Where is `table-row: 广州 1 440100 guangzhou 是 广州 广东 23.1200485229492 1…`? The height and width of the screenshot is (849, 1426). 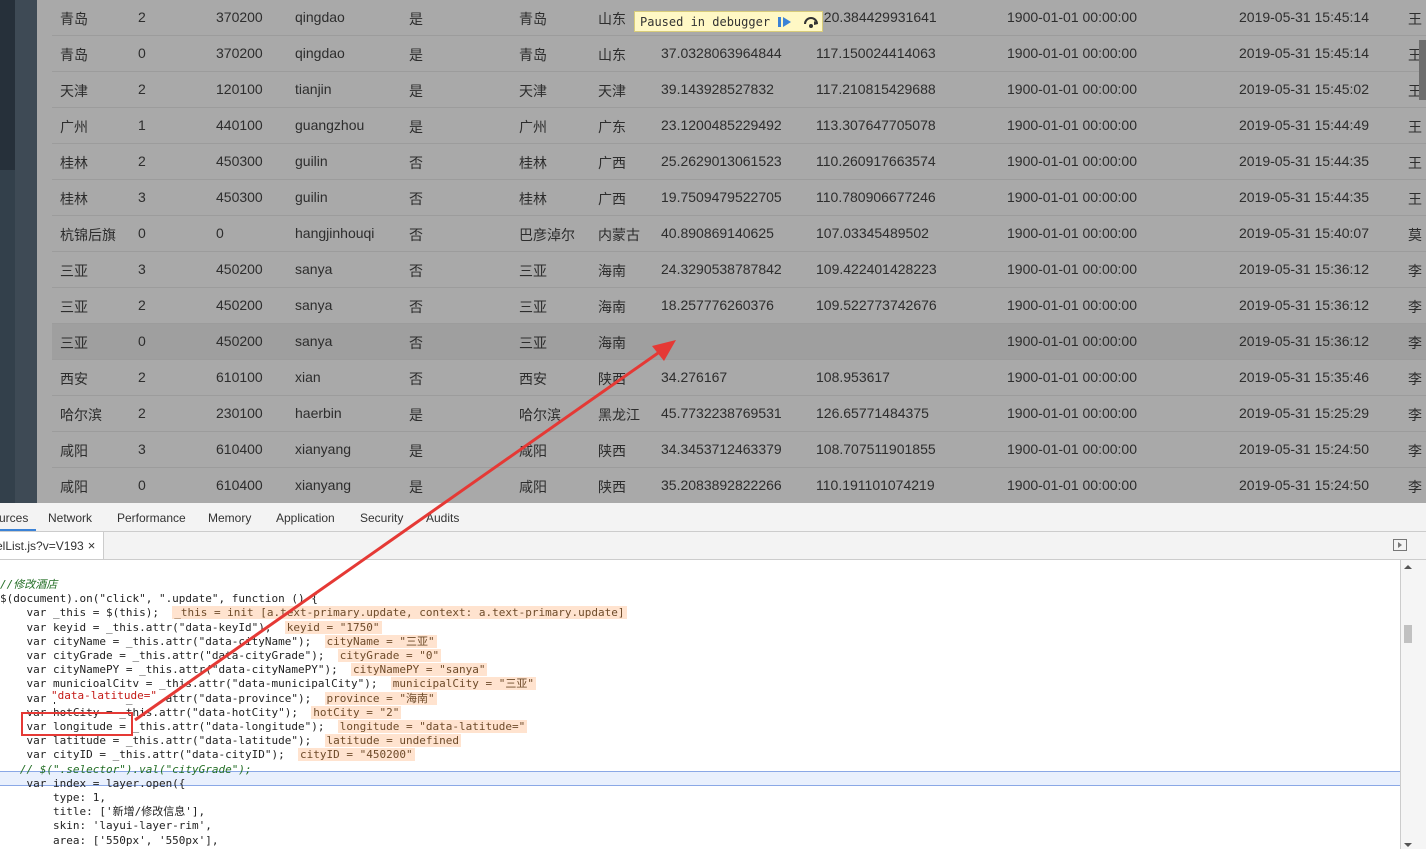 table-row: 广州 1 440100 guangzhou 是 广州 广东 23.1200485229492 1… is located at coordinates (739, 126).